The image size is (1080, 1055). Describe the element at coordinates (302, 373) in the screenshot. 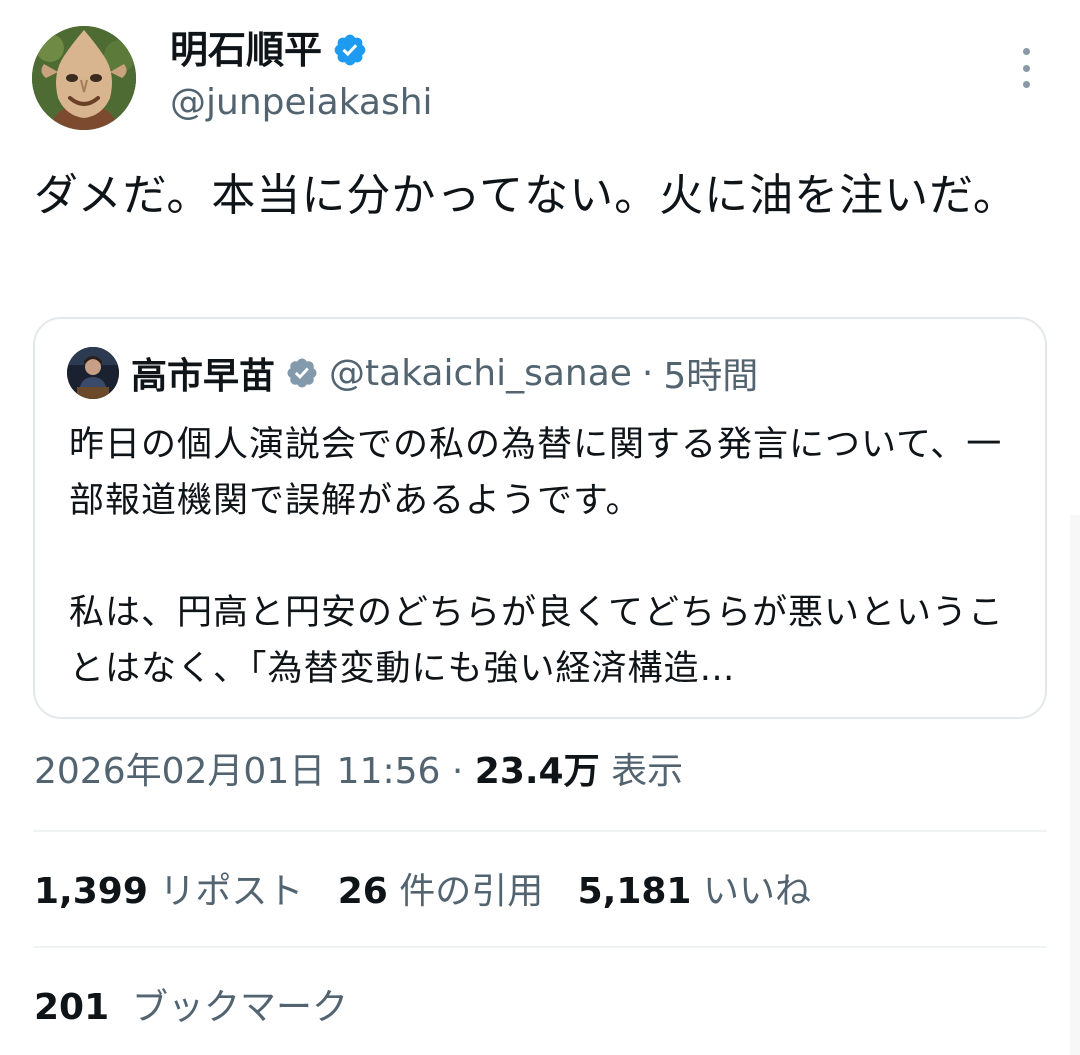

I see `verified-gray-badge-icon` at that location.